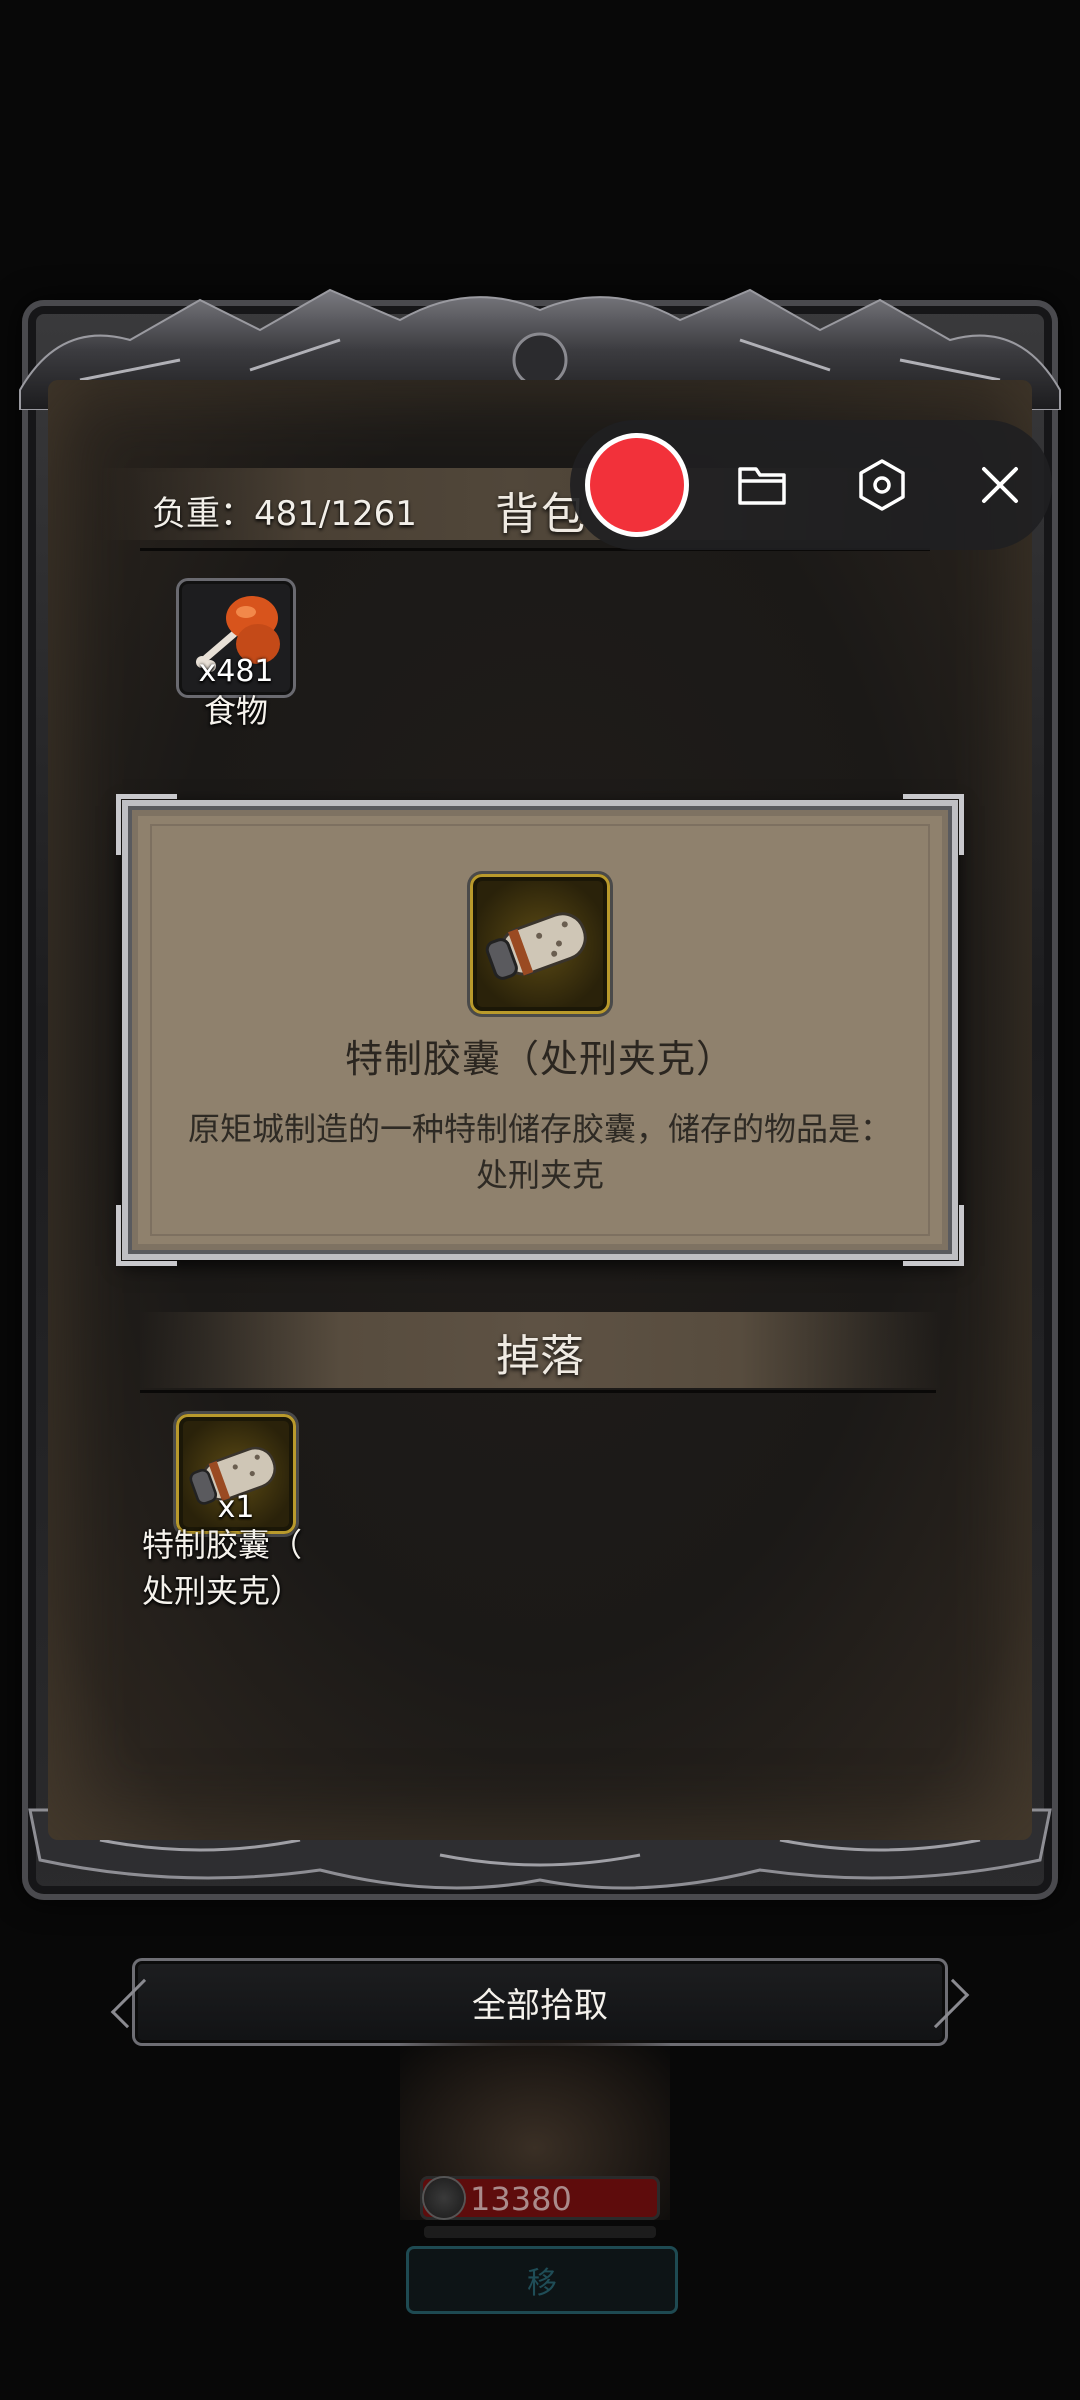 This screenshot has height=2400, width=1080. What do you see at coordinates (540, 1356) in the screenshot?
I see `drop-title: 掉落` at bounding box center [540, 1356].